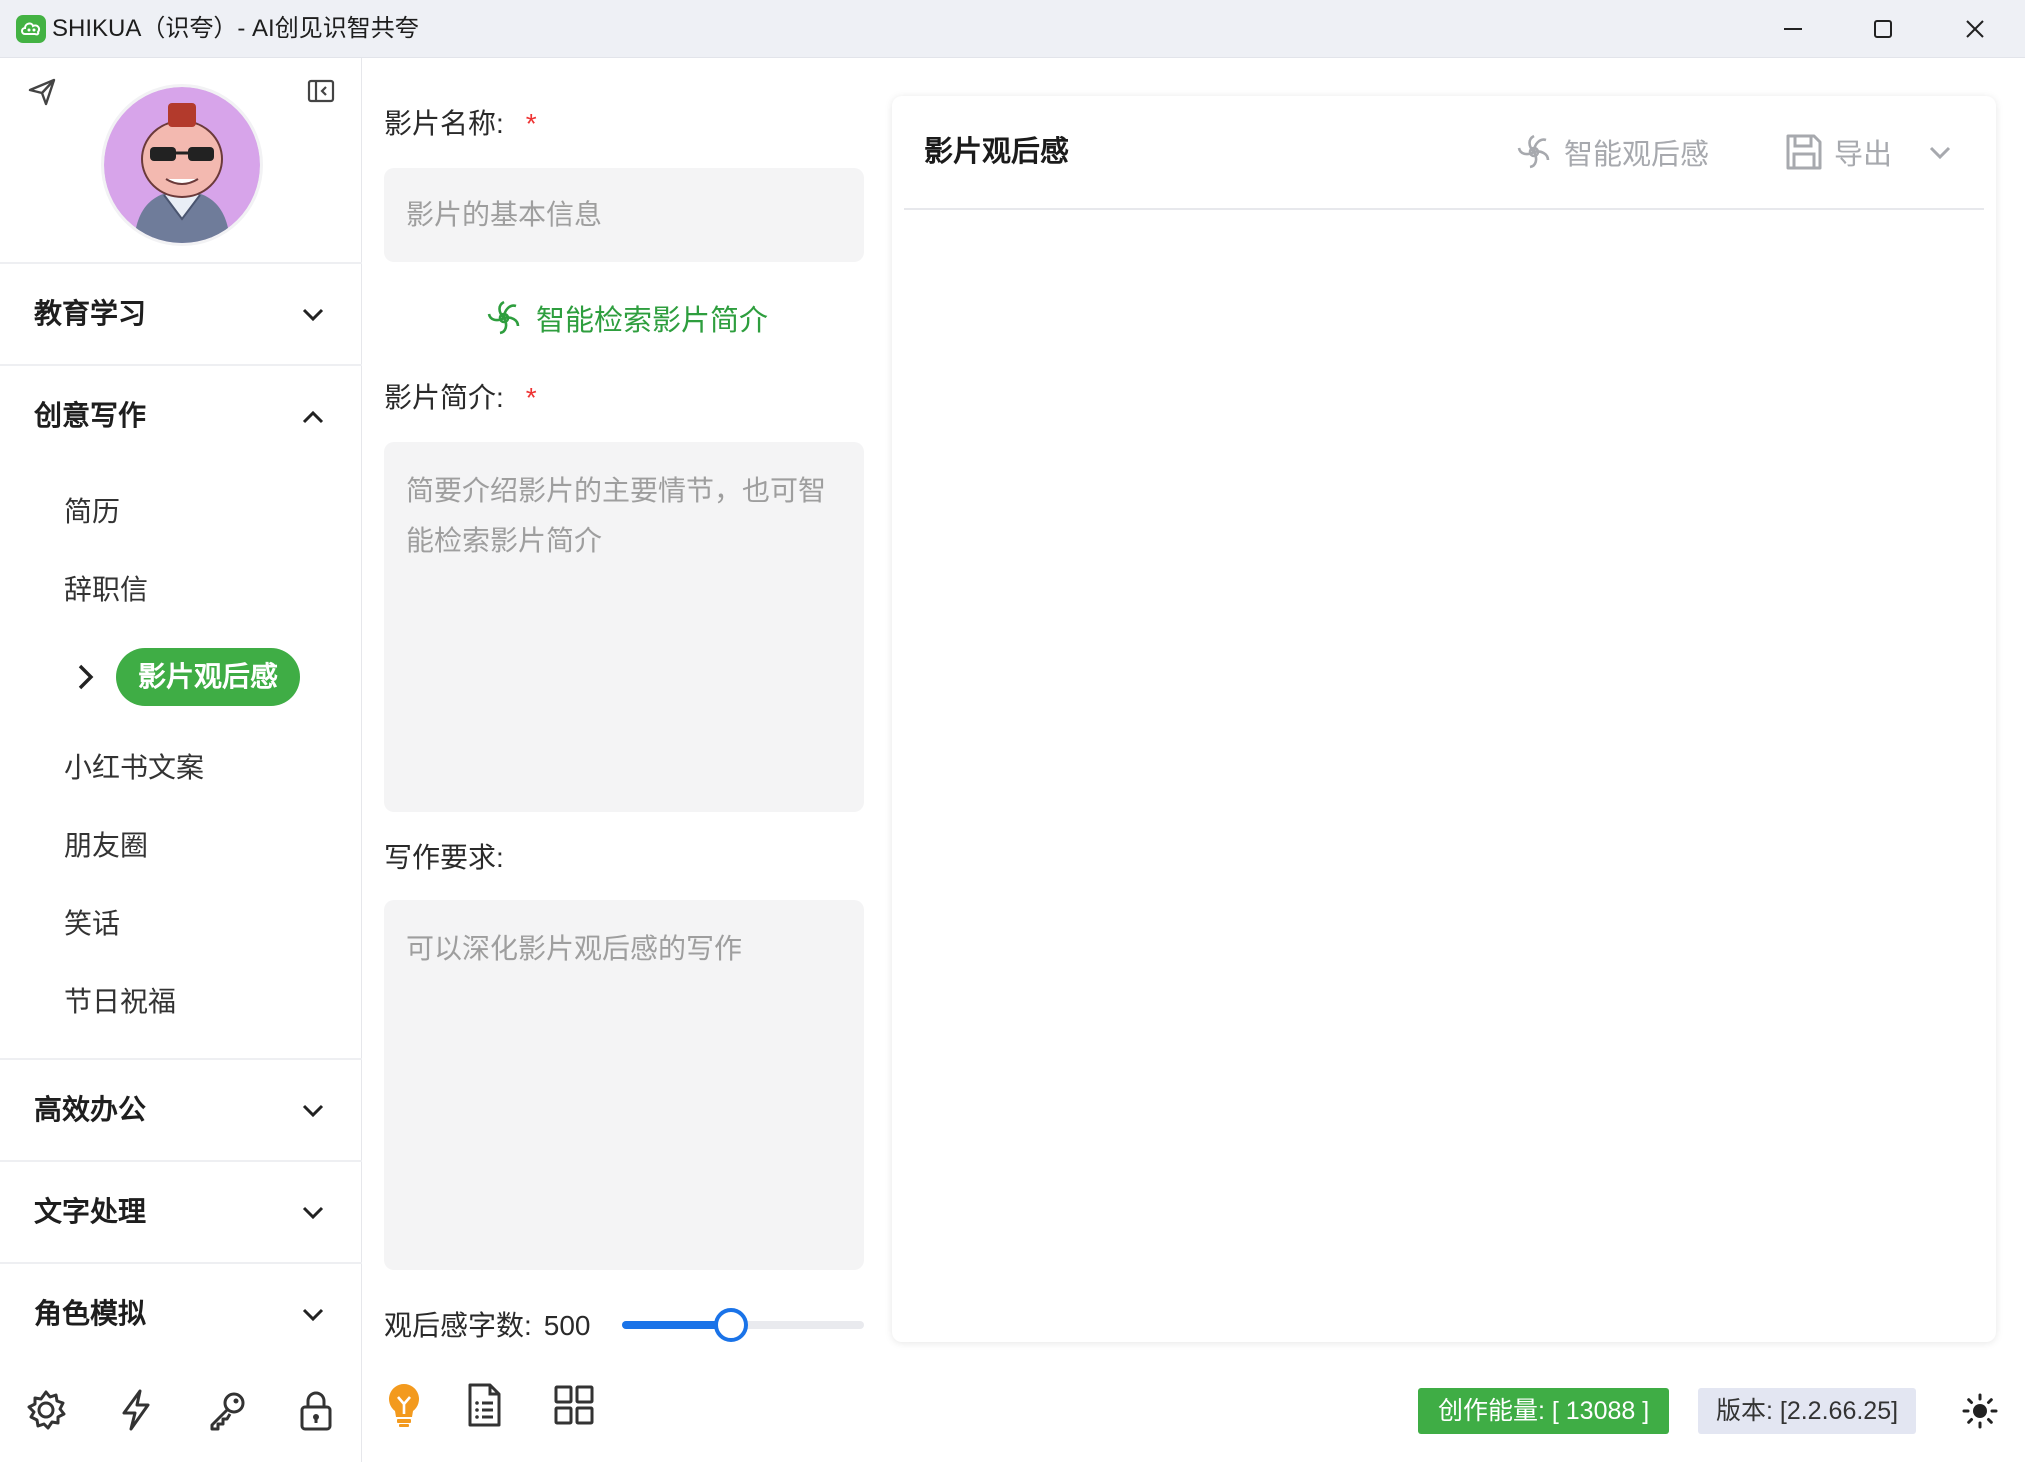  Describe the element at coordinates (90, 313) in the screenshot. I see `group-label: 教育学习` at that location.